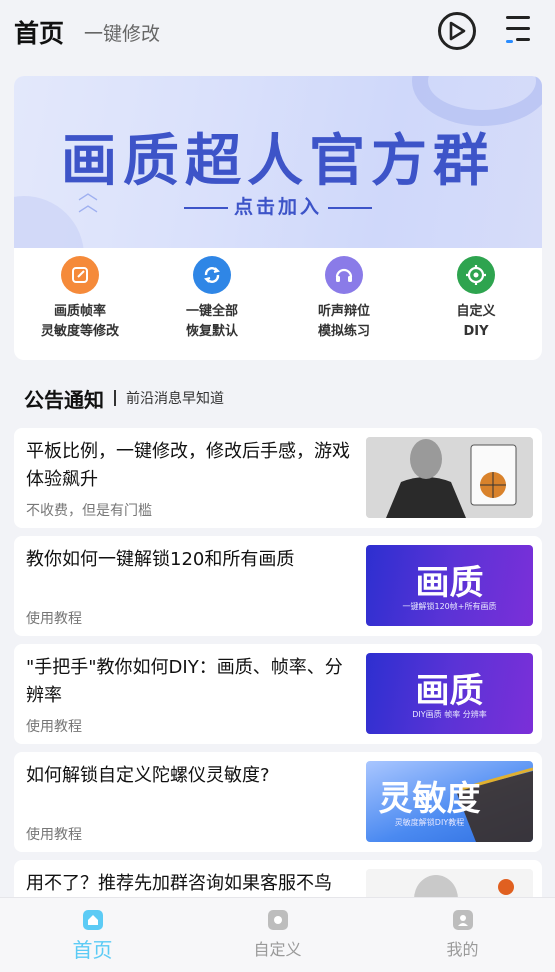  I want to click on quick-label: DIY, so click(476, 331).